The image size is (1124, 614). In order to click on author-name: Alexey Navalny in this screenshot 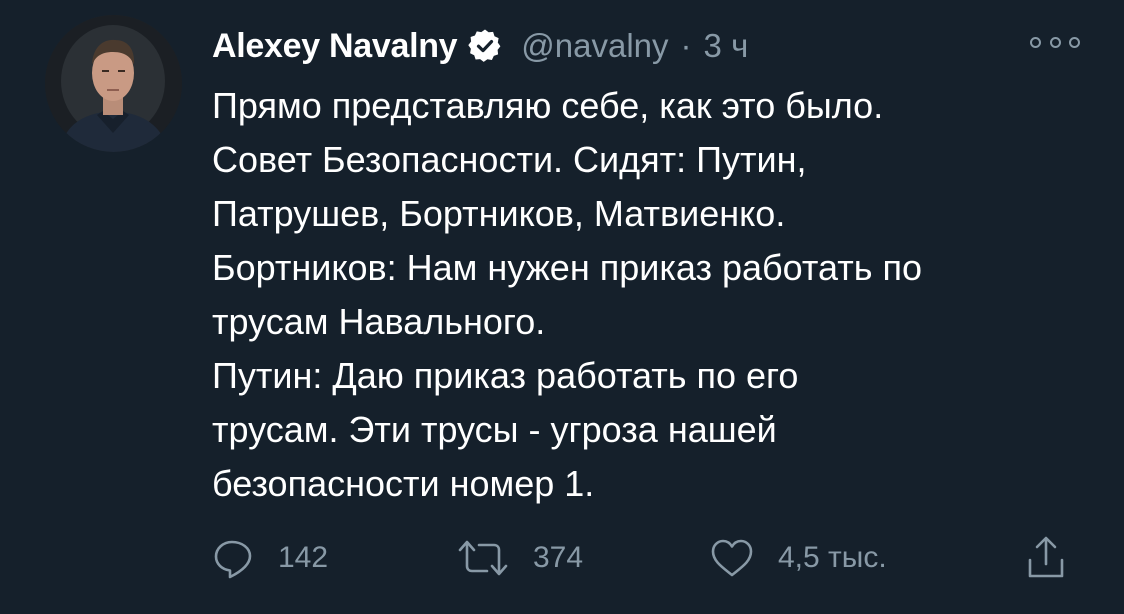, I will do `click(335, 46)`.